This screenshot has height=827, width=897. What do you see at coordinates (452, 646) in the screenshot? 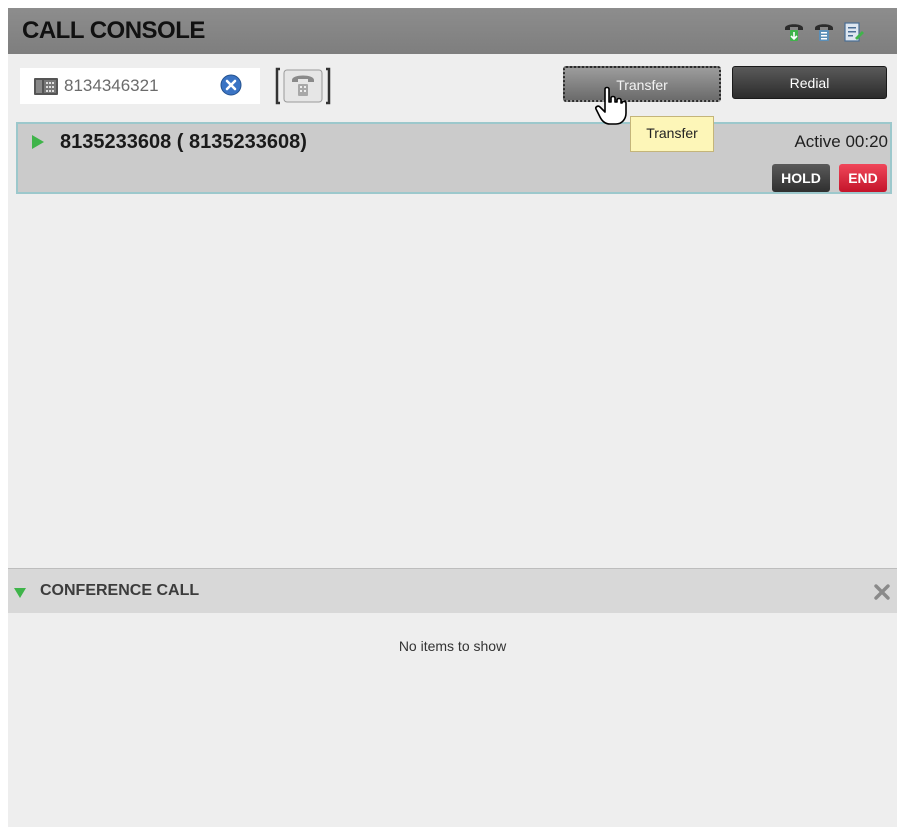
I see `empty-state-message: No items to show` at bounding box center [452, 646].